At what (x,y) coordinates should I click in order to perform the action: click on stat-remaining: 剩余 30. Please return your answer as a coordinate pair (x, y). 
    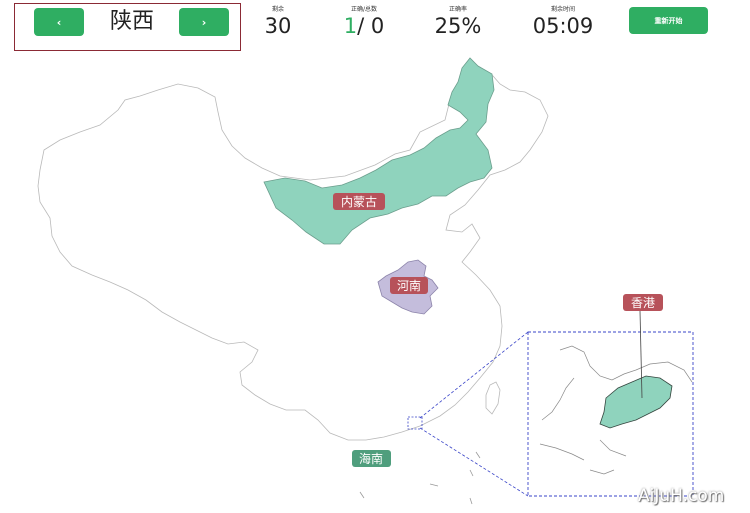
    Looking at the image, I should click on (278, 22).